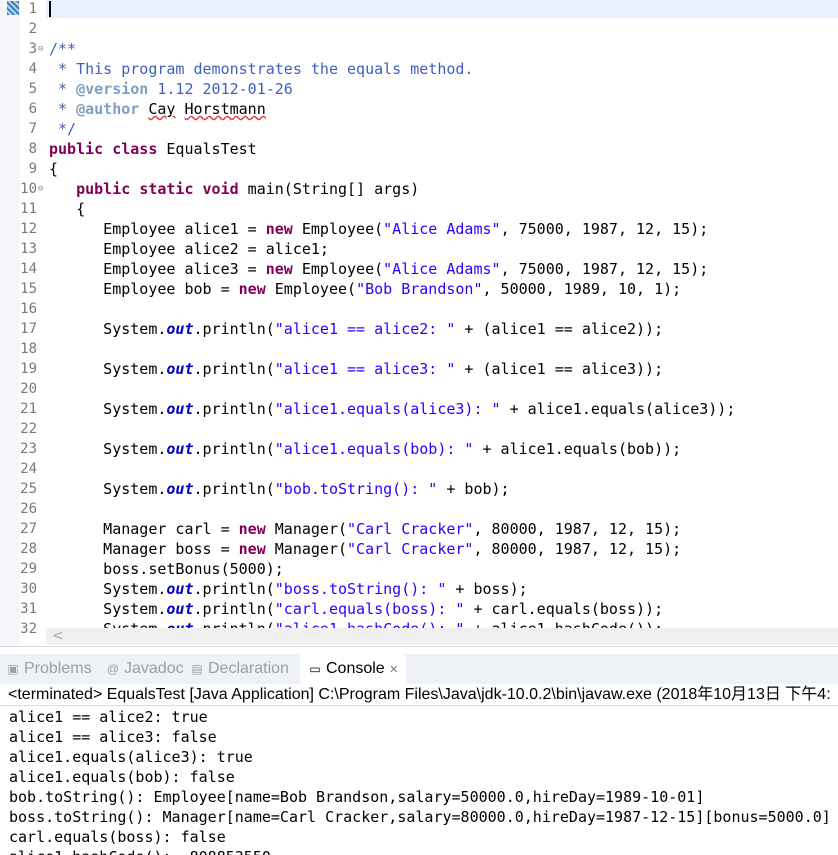 The image size is (838, 855). Describe the element at coordinates (559, 329) in the screenshot. I see `code-token: + (alice1 == alice2));` at that location.